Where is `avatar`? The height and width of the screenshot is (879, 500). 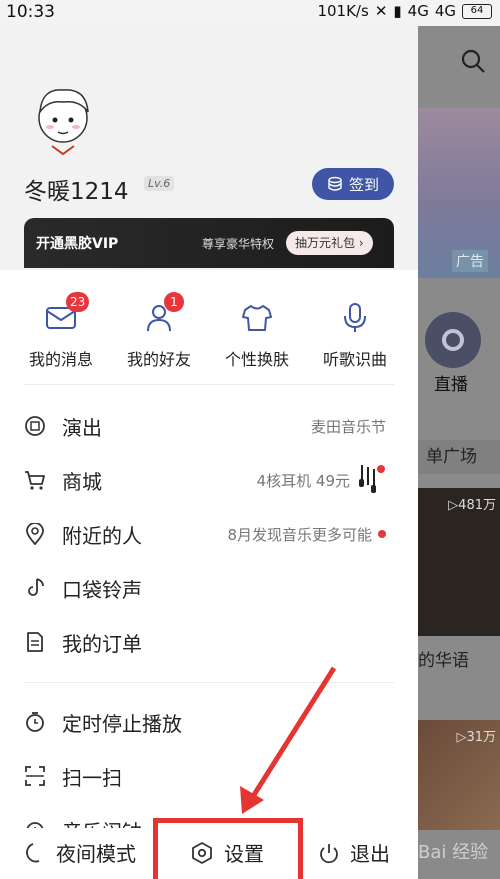
avatar is located at coordinates (63, 120).